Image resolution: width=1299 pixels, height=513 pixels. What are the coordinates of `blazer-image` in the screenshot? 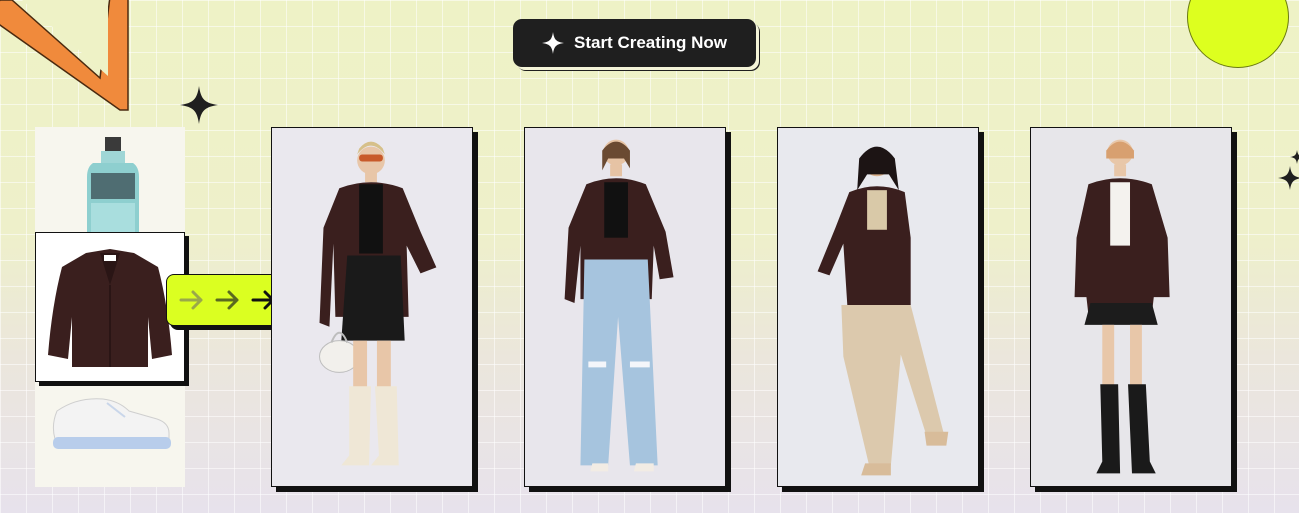 It's located at (110, 308).